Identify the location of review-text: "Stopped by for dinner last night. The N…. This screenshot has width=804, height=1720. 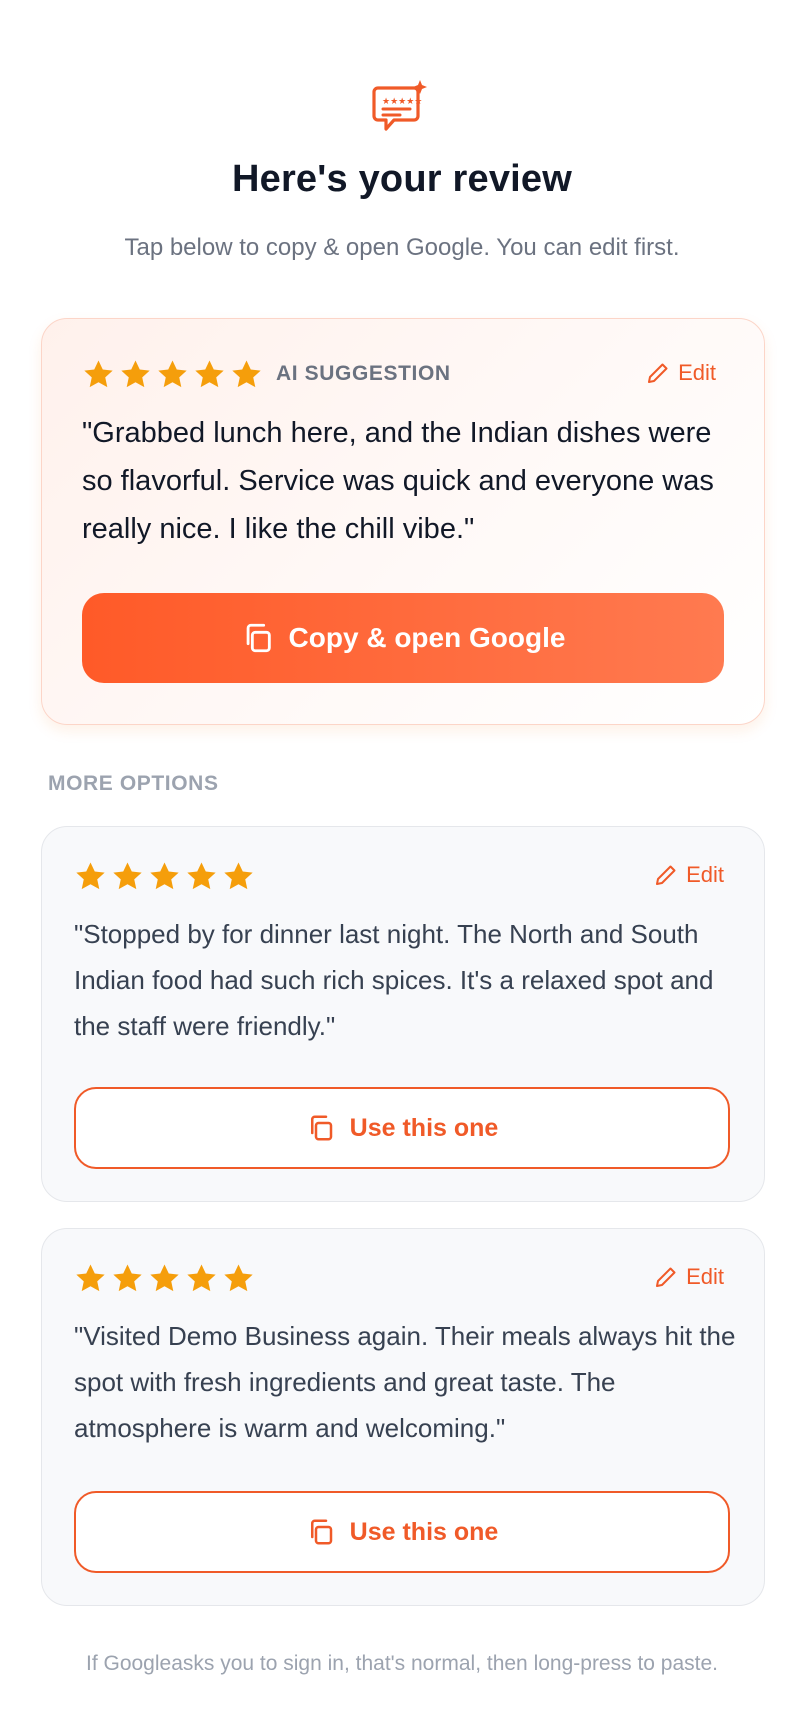
(394, 980).